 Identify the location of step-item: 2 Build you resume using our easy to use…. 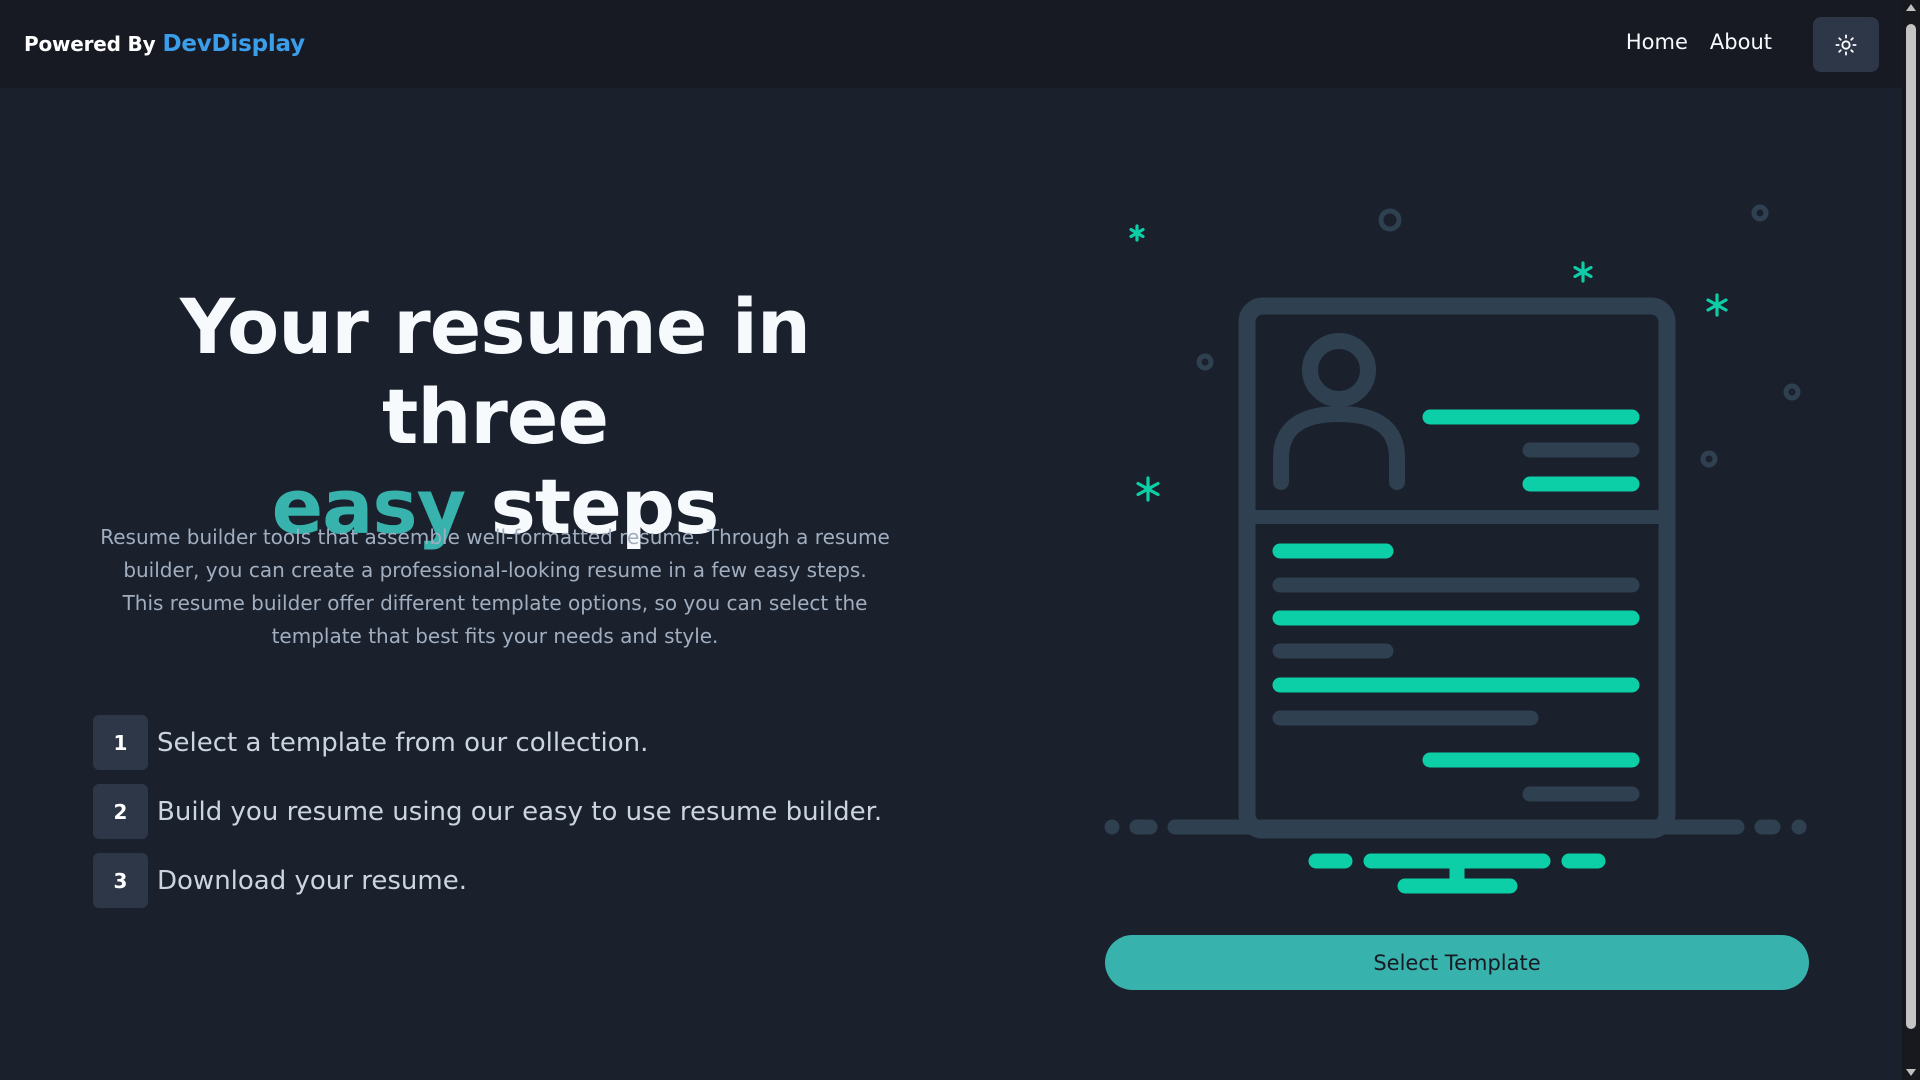
(503, 811).